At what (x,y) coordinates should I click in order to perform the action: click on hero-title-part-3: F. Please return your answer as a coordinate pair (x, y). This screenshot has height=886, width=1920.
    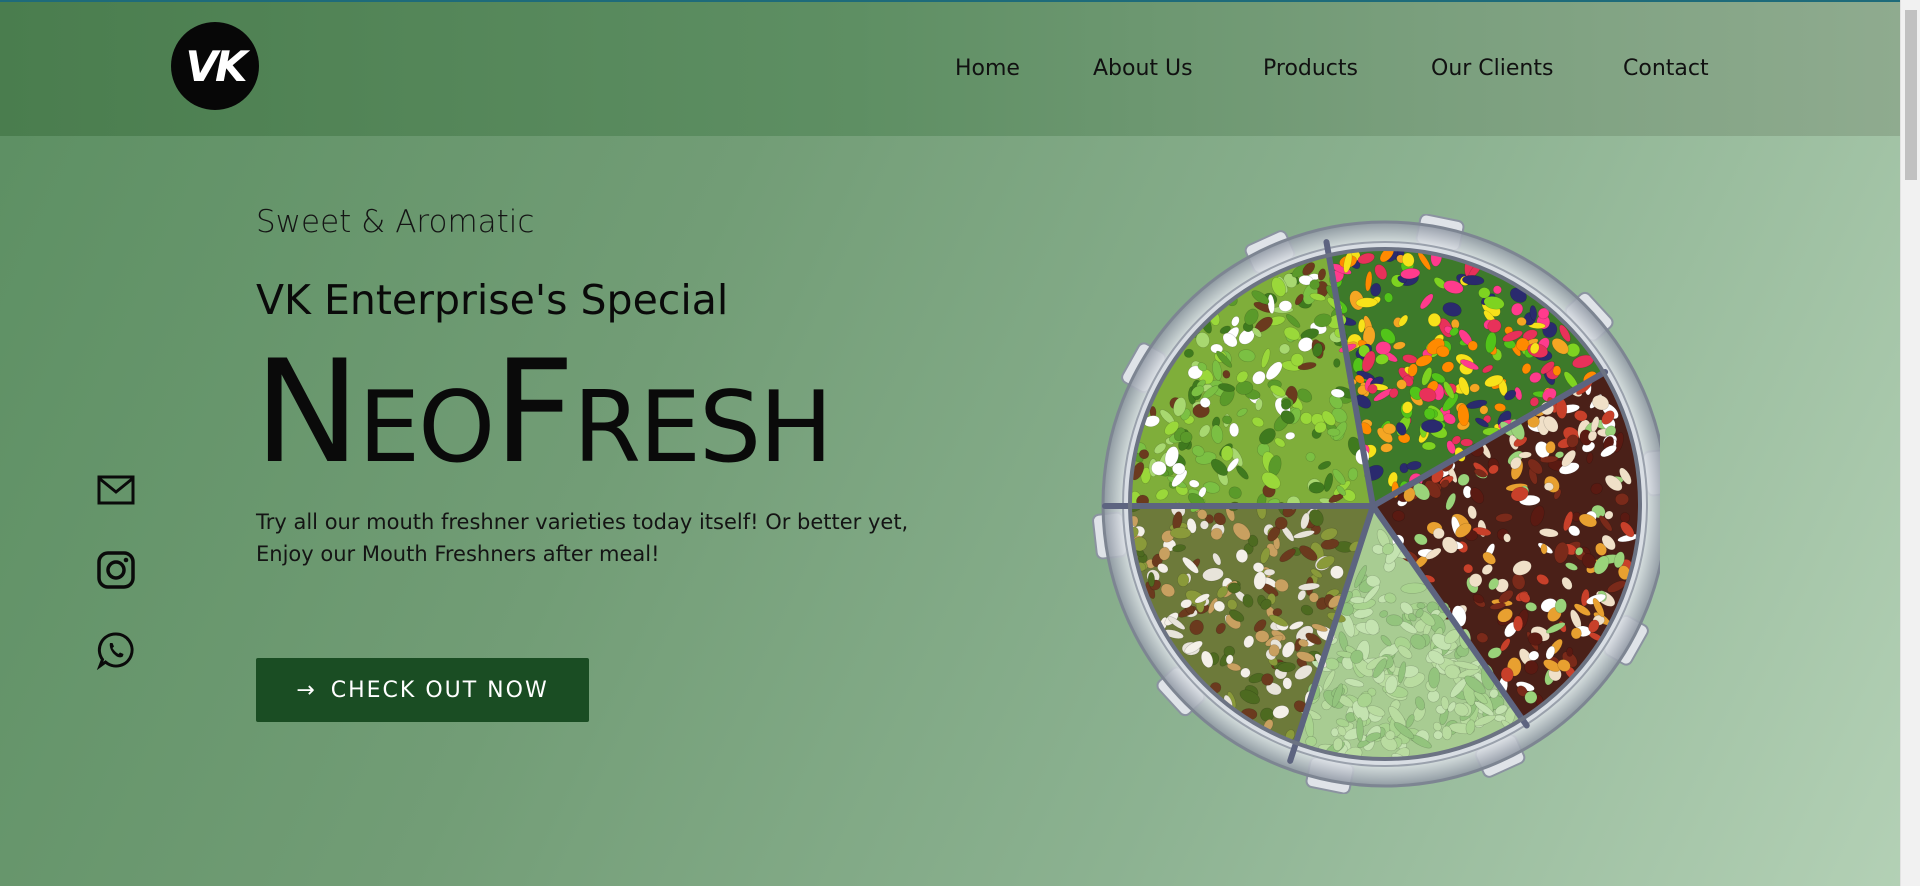
    Looking at the image, I should click on (534, 412).